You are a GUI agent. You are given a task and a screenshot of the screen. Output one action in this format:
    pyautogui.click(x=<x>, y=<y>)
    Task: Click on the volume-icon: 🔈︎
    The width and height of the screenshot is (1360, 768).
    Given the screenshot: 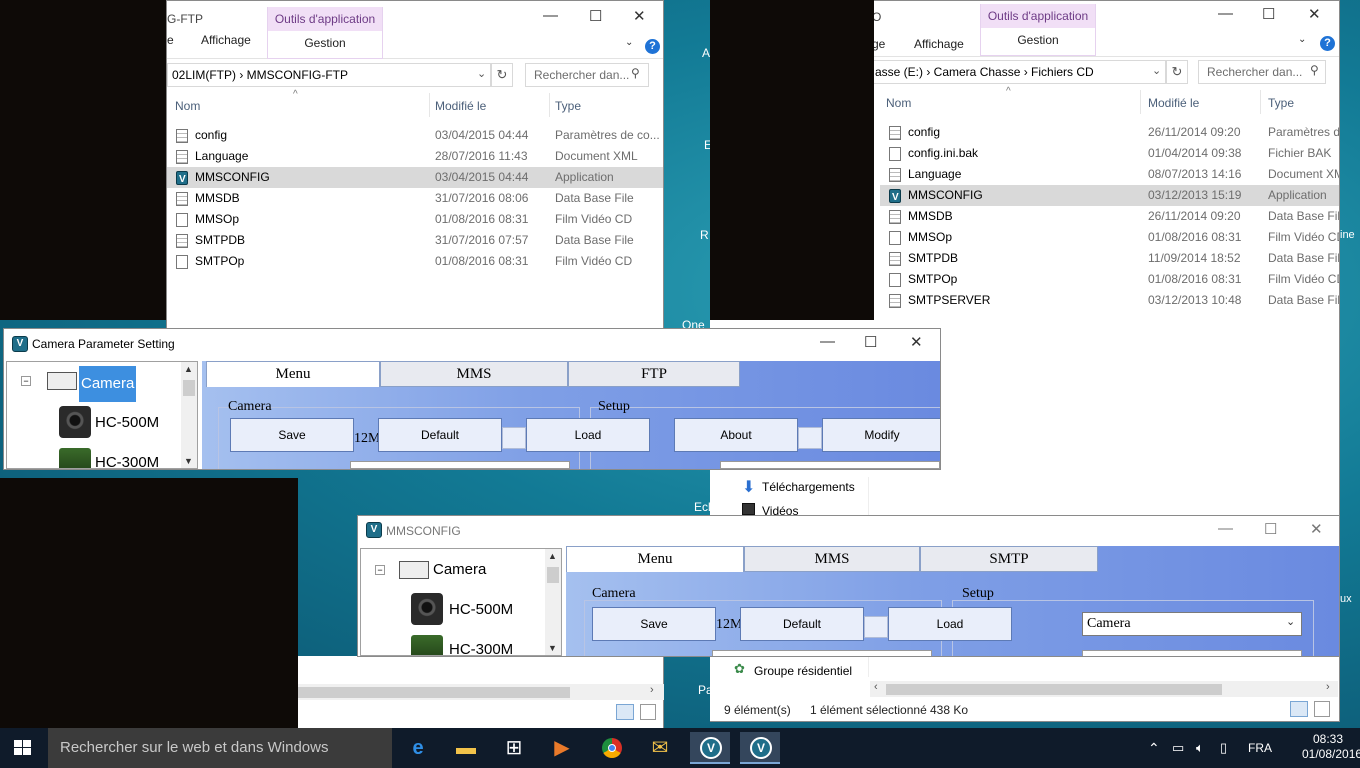 What is the action you would take?
    pyautogui.click(x=1200, y=748)
    